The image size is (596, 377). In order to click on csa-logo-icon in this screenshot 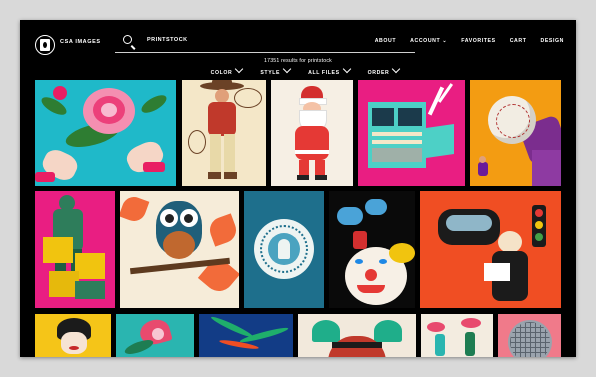, I will do `click(45, 45)`.